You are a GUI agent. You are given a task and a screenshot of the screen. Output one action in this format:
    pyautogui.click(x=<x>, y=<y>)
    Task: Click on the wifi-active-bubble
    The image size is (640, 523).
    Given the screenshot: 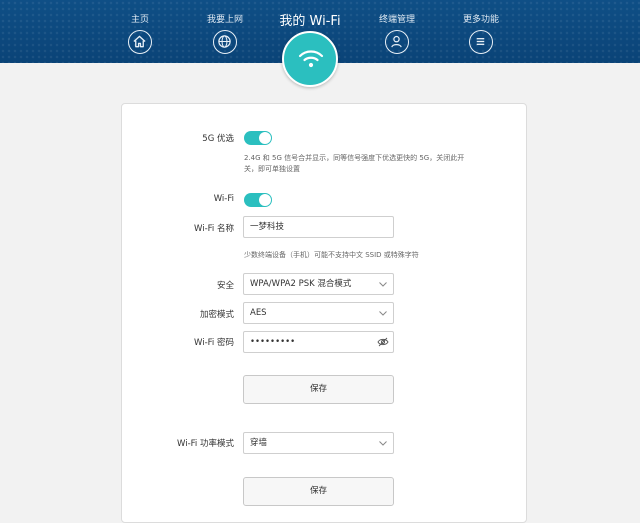 What is the action you would take?
    pyautogui.click(x=310, y=59)
    